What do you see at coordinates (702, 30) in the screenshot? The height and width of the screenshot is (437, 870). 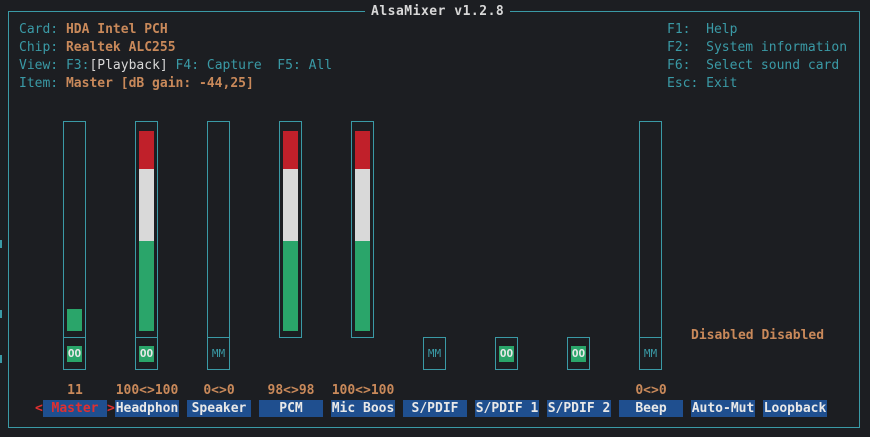 I see `help-f1: F1: Help` at bounding box center [702, 30].